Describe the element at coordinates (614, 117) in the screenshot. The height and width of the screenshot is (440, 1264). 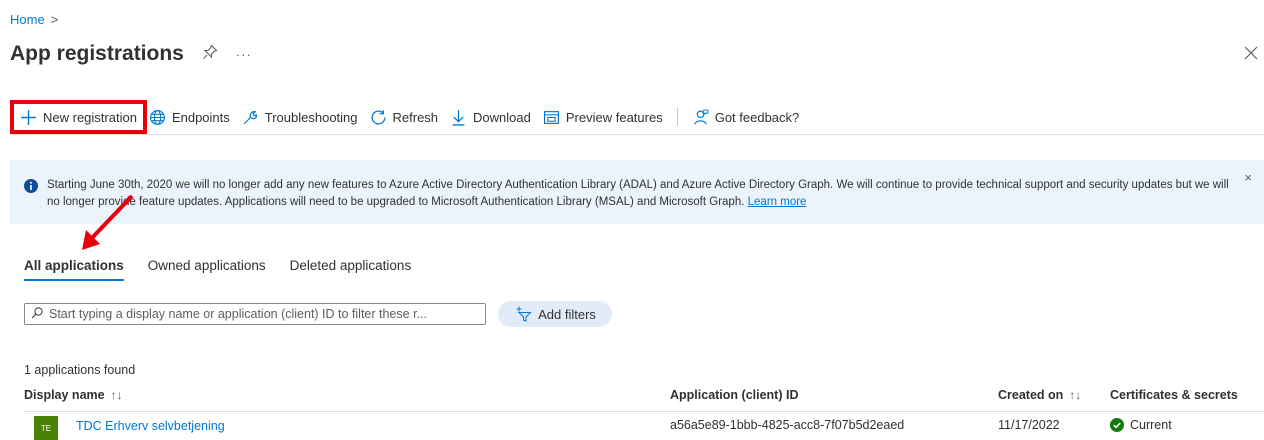
I see `preview-features-label: Preview features` at that location.